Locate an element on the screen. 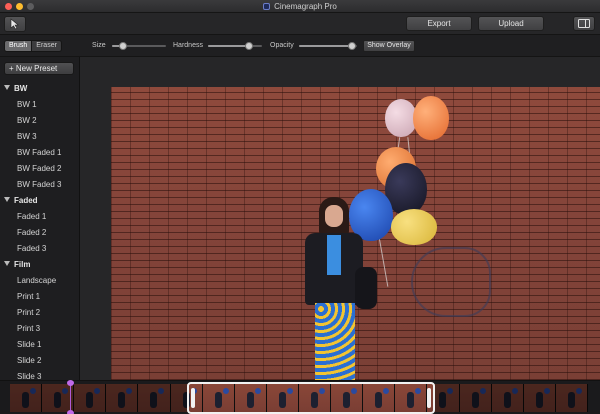 The height and width of the screenshot is (414, 600). app-icon is located at coordinates (267, 6).